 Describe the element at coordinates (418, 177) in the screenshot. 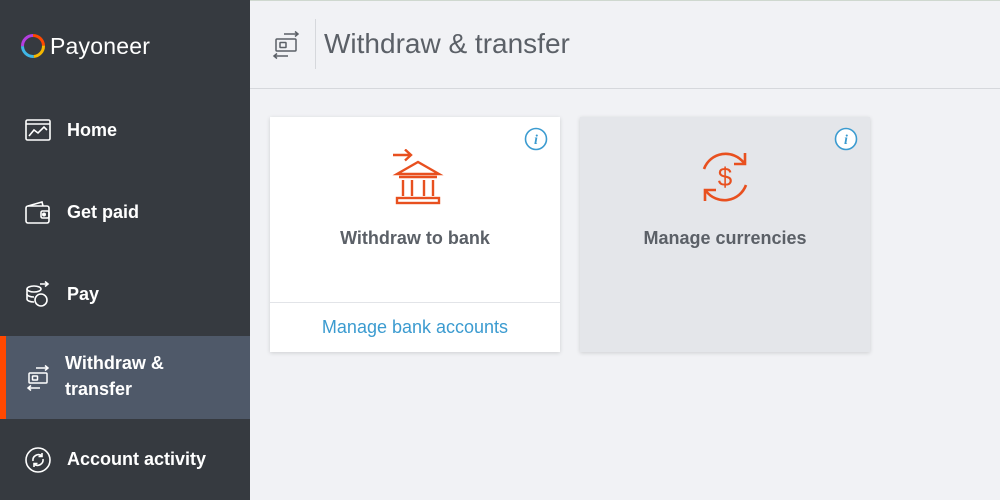

I see `bank-withdraw-icon` at that location.